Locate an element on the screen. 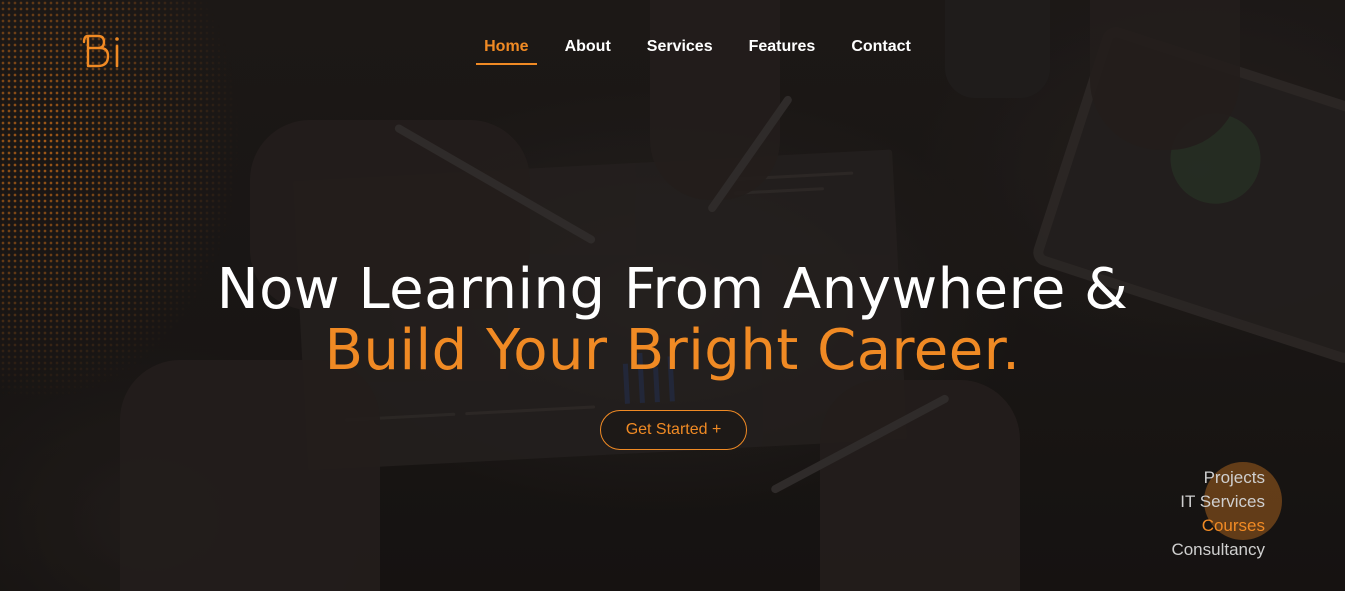 The width and height of the screenshot is (1345, 591). hero-headline-line-2: Build Your Bright Career. is located at coordinates (672, 350).